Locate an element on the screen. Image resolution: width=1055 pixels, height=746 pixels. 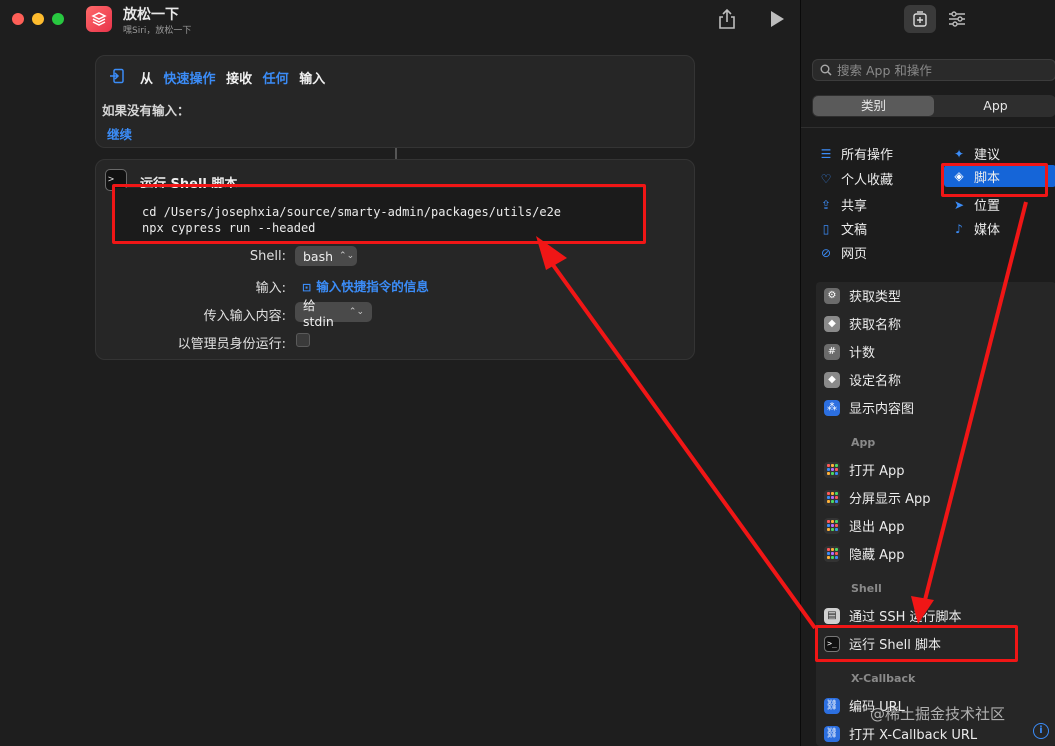
action-split-screen-app: 分屏显示 App is located at coordinates (877, 497).